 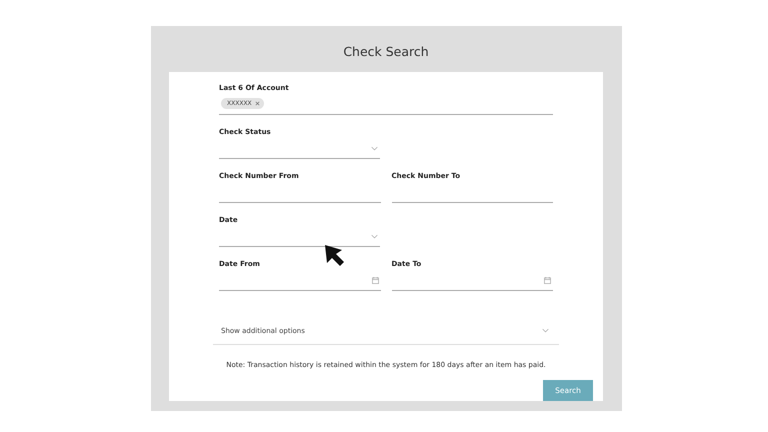 What do you see at coordinates (386, 52) in the screenshot?
I see `page-title: Check Search` at bounding box center [386, 52].